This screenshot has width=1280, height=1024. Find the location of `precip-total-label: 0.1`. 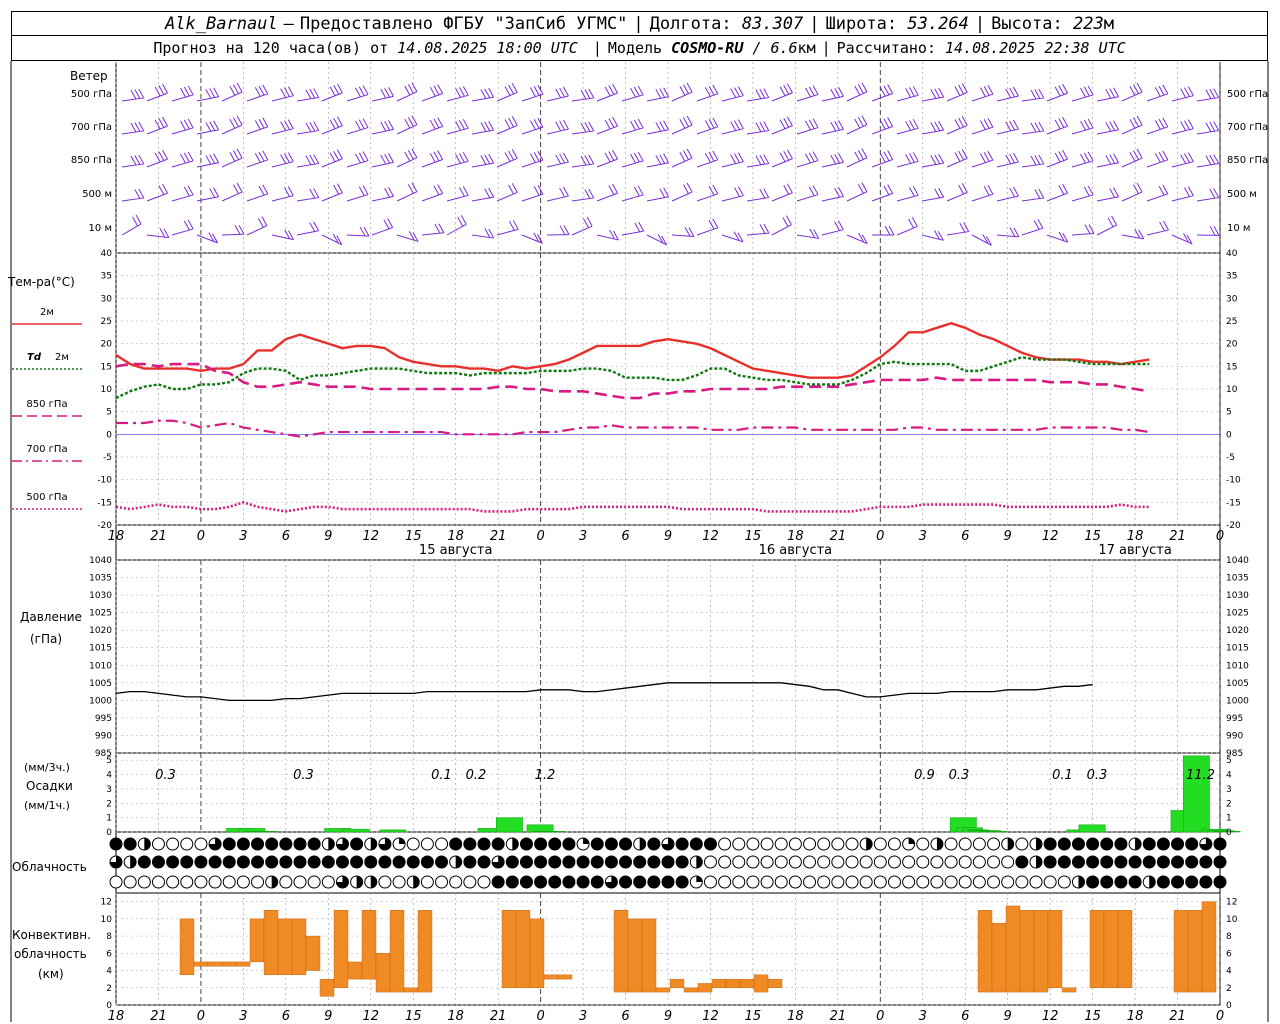

precip-total-label: 0.1 is located at coordinates (1062, 775).